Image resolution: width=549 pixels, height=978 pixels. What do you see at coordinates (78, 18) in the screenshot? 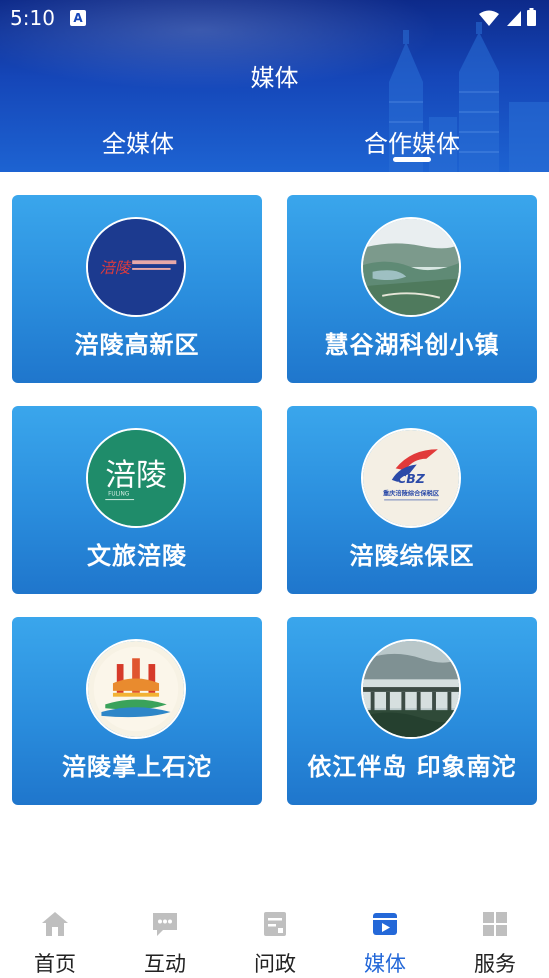
I see `notification-icon: A` at bounding box center [78, 18].